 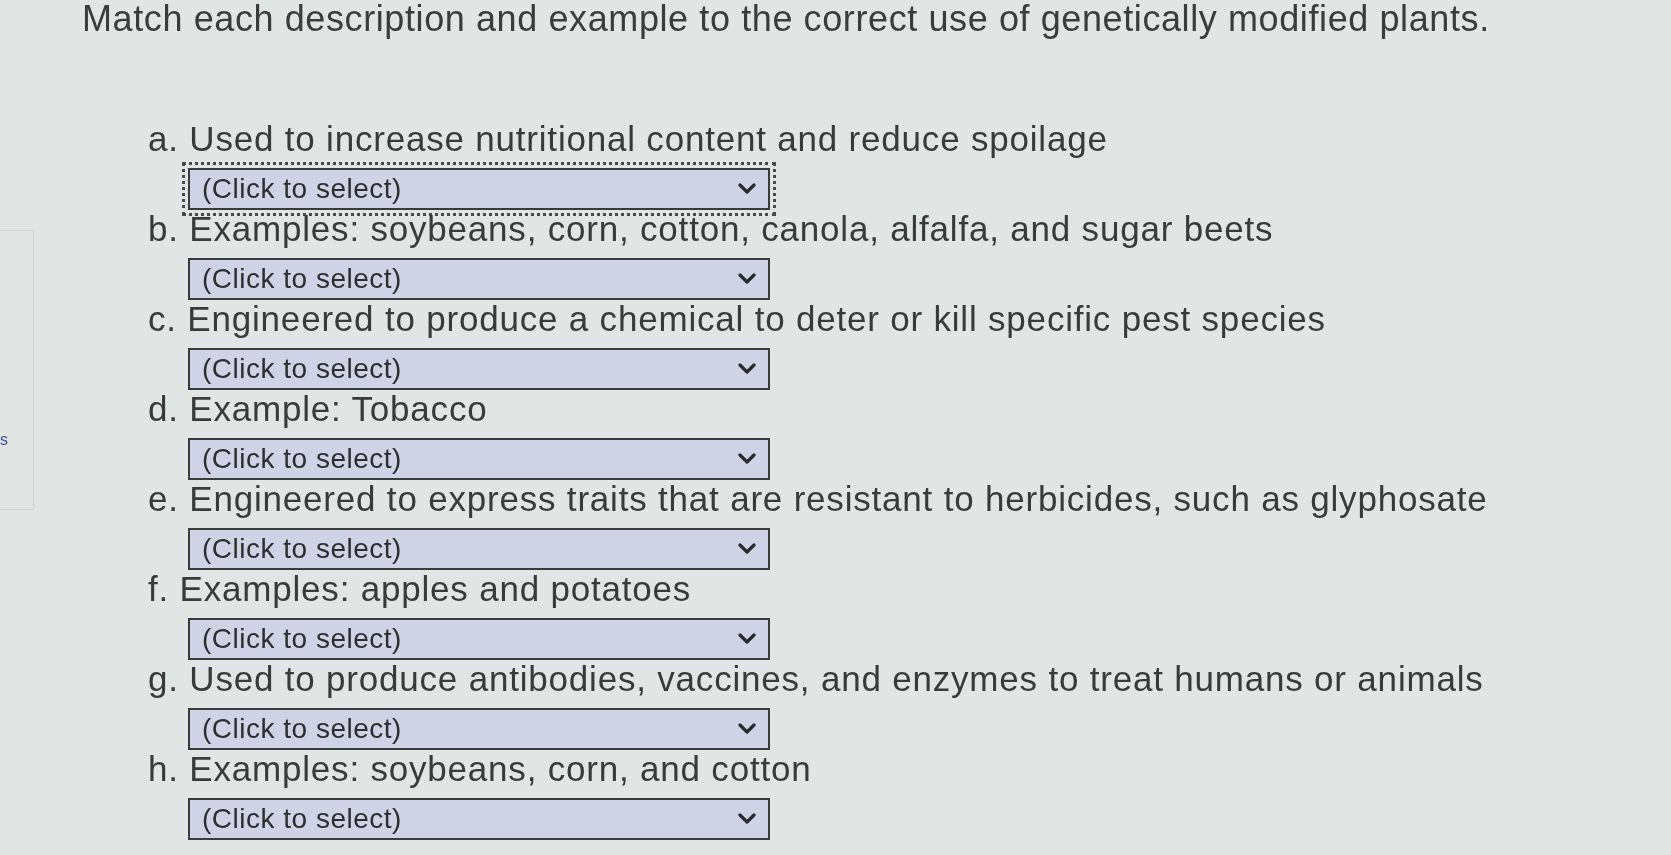 I want to click on question-text: a. Used to increase nutritional content and reduce spoilage, so click(x=628, y=139).